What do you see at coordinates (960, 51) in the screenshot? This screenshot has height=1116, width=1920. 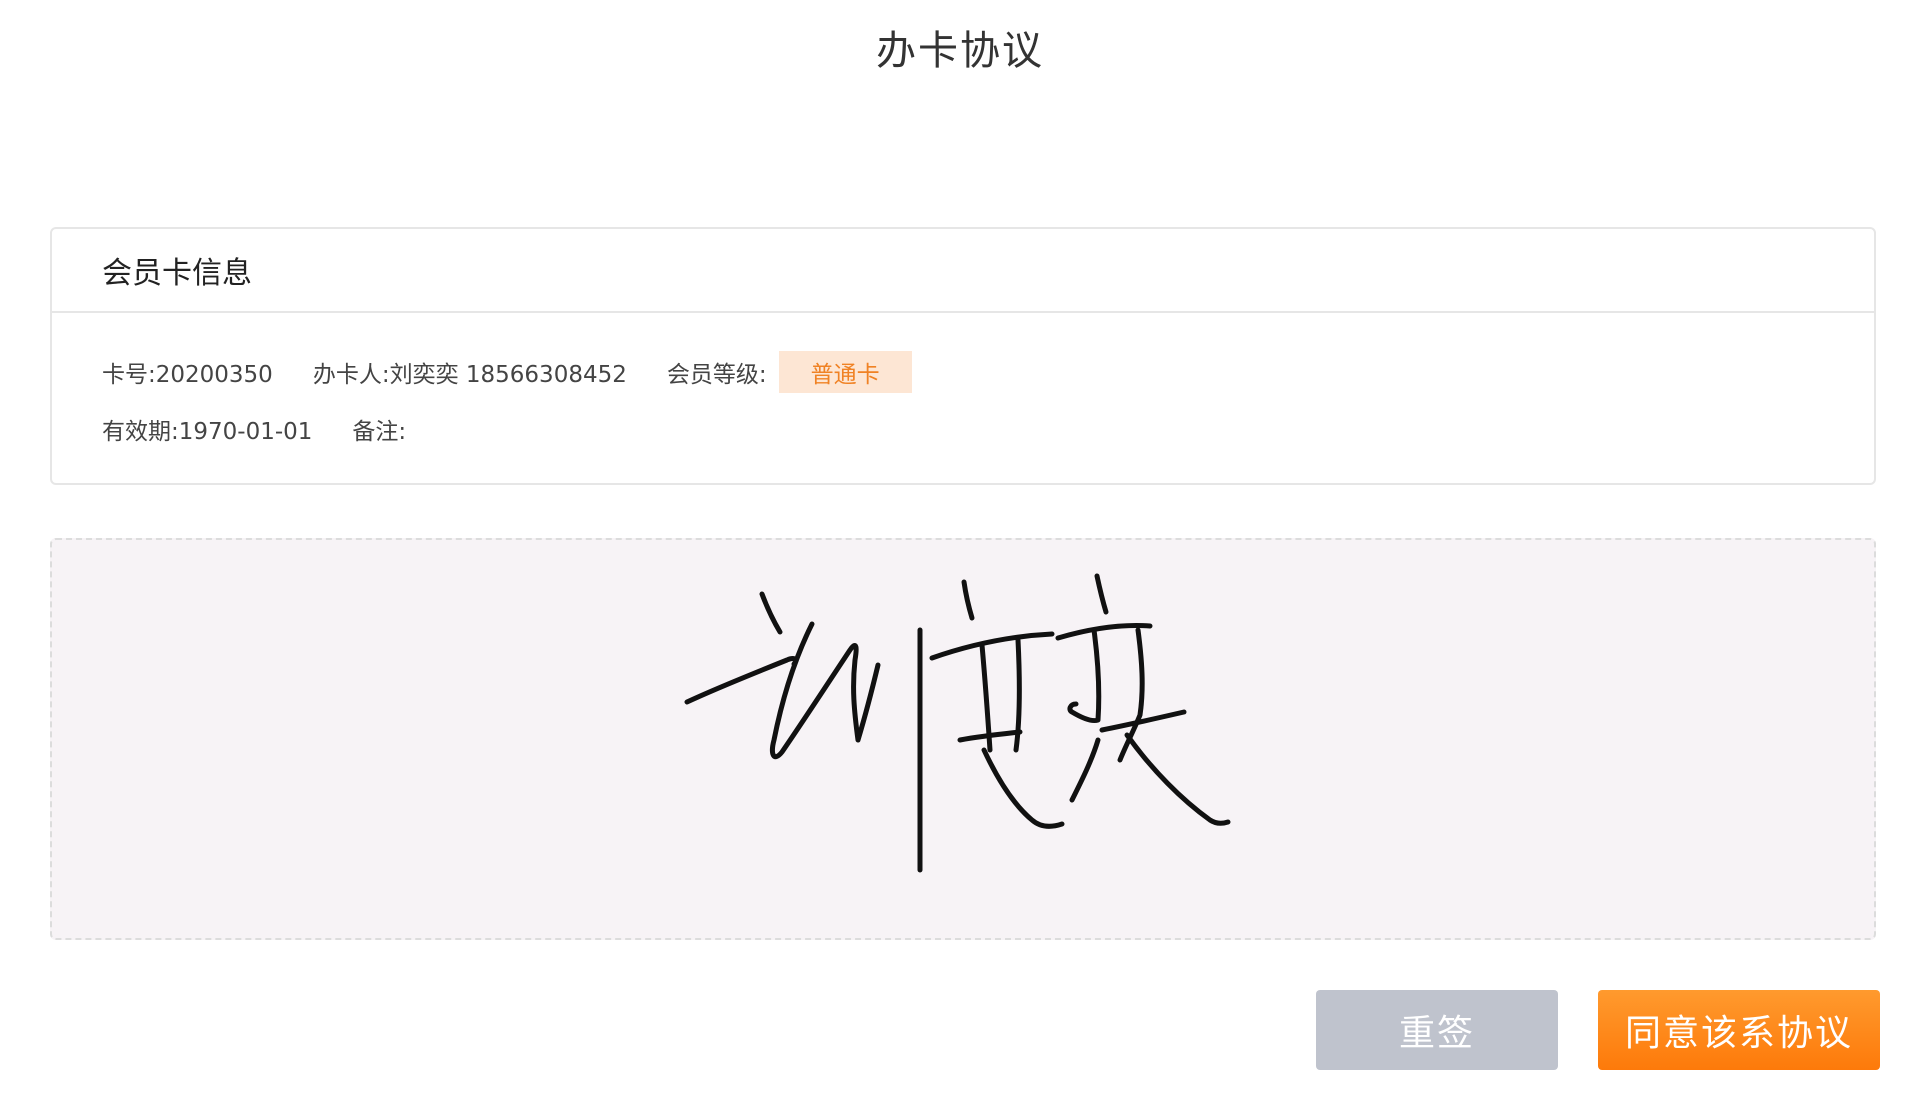 I see `page-title: 办卡协议` at bounding box center [960, 51].